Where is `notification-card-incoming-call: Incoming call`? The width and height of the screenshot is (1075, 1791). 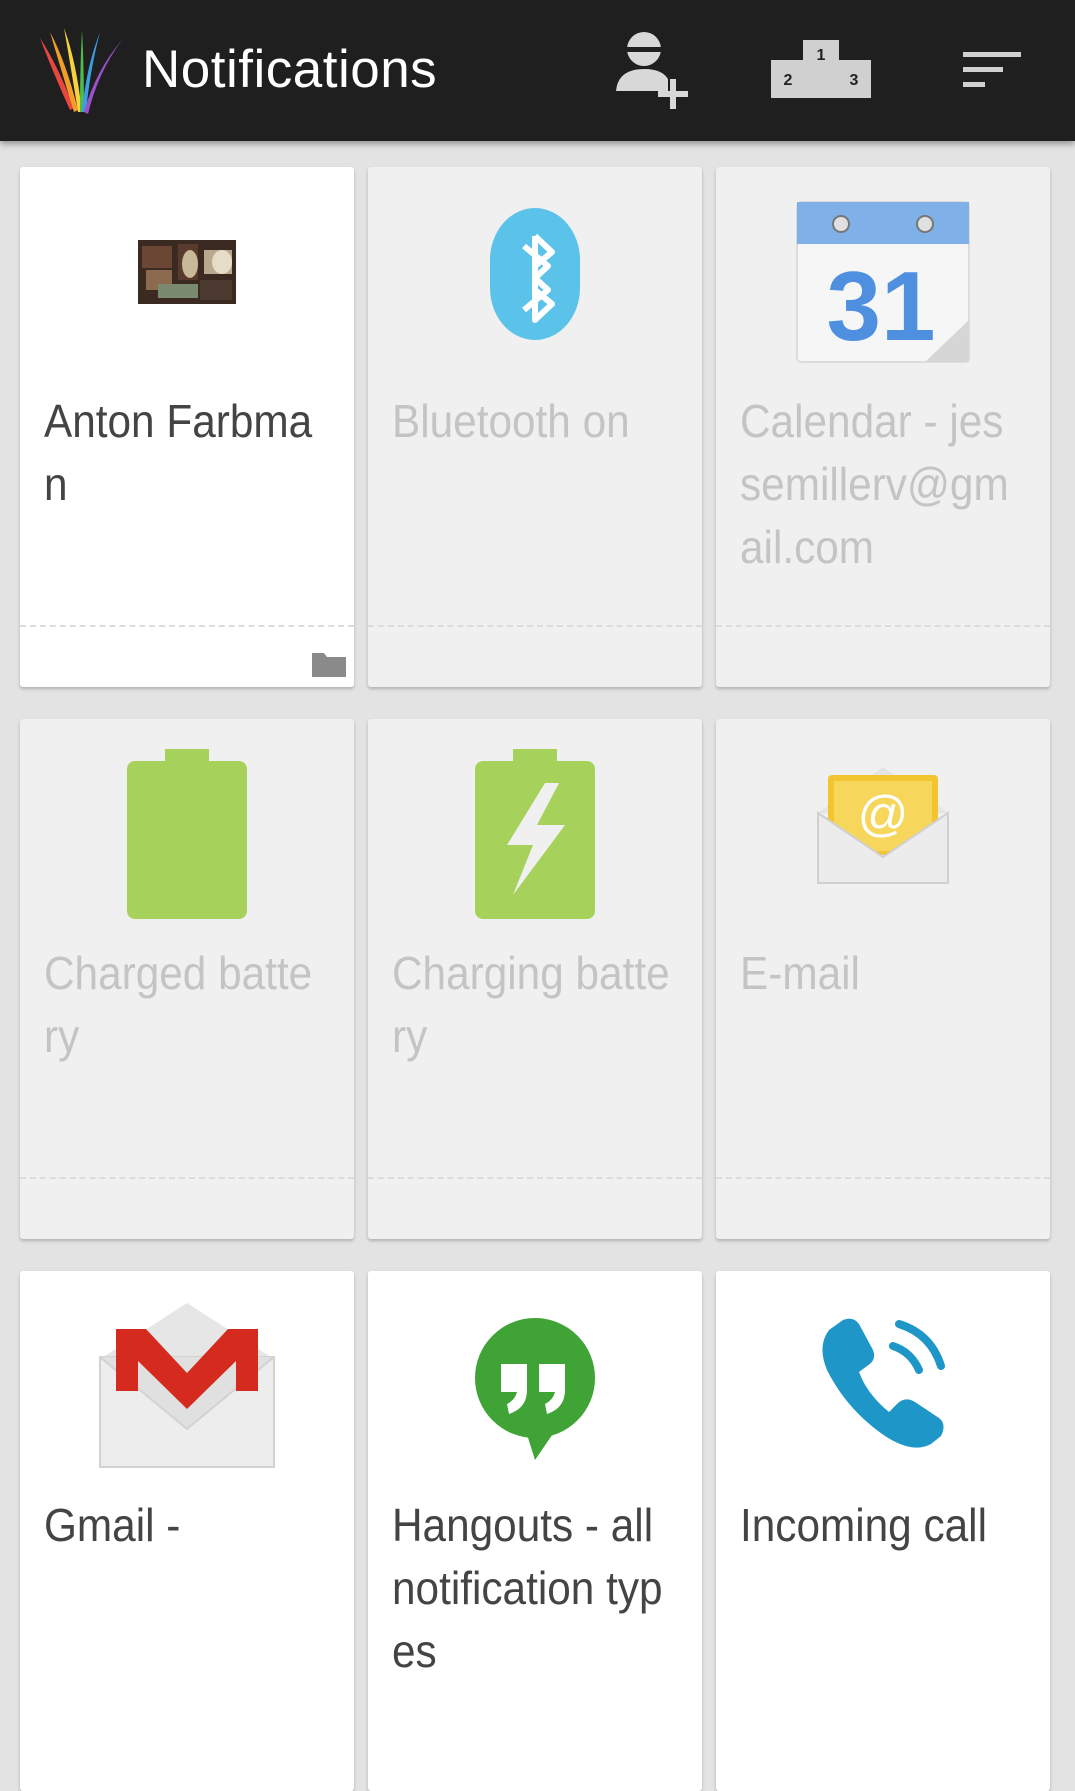 notification-card-incoming-call: Incoming call is located at coordinates (883, 1531).